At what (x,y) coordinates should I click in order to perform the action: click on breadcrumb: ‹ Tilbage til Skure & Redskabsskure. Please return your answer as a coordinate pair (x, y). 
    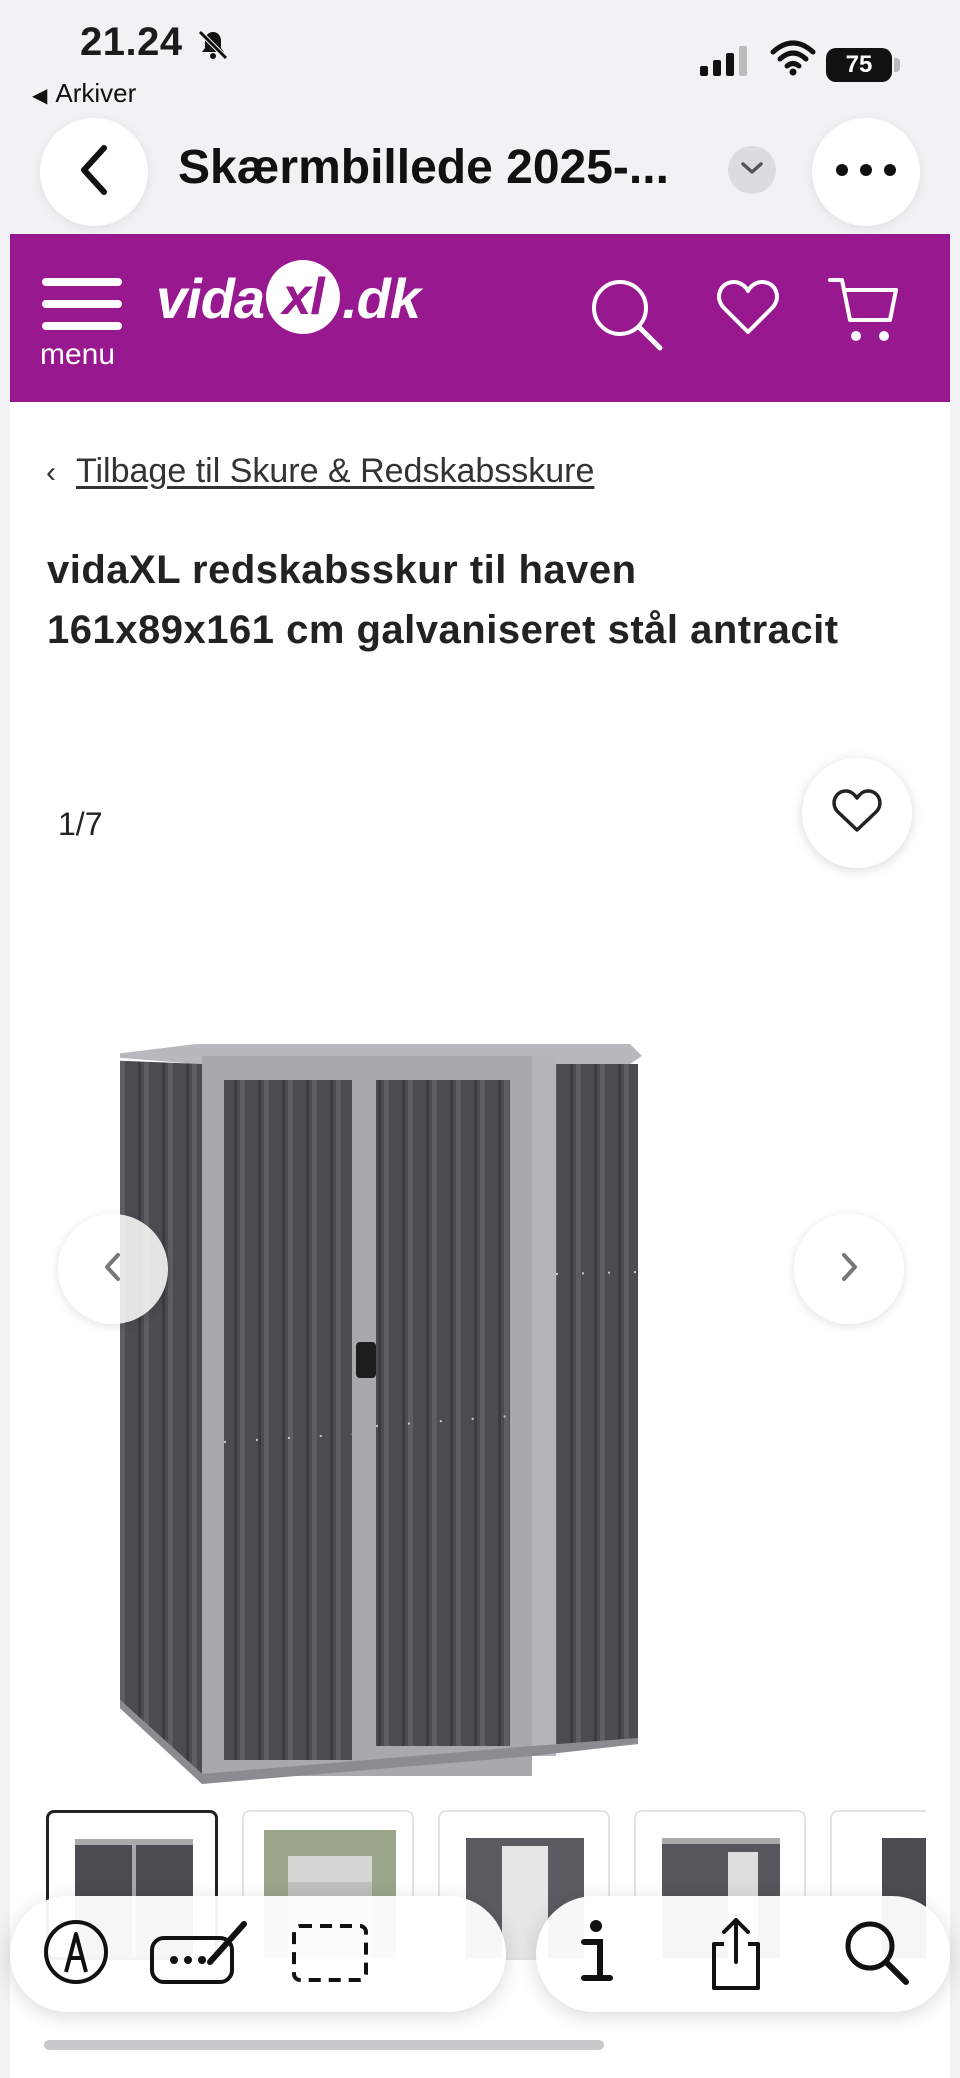
    Looking at the image, I should click on (320, 471).